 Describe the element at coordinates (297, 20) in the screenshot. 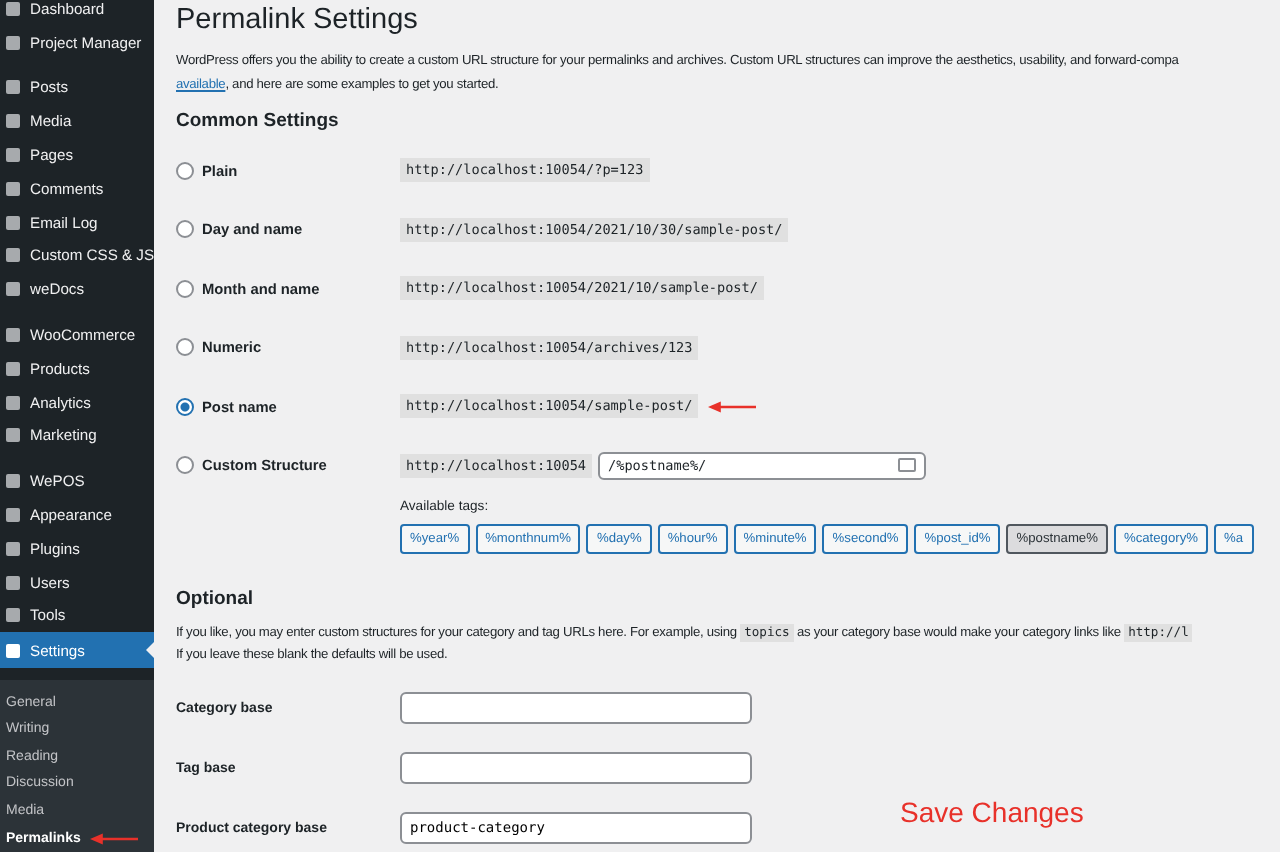

I see `page-title: Permalink Settings` at that location.